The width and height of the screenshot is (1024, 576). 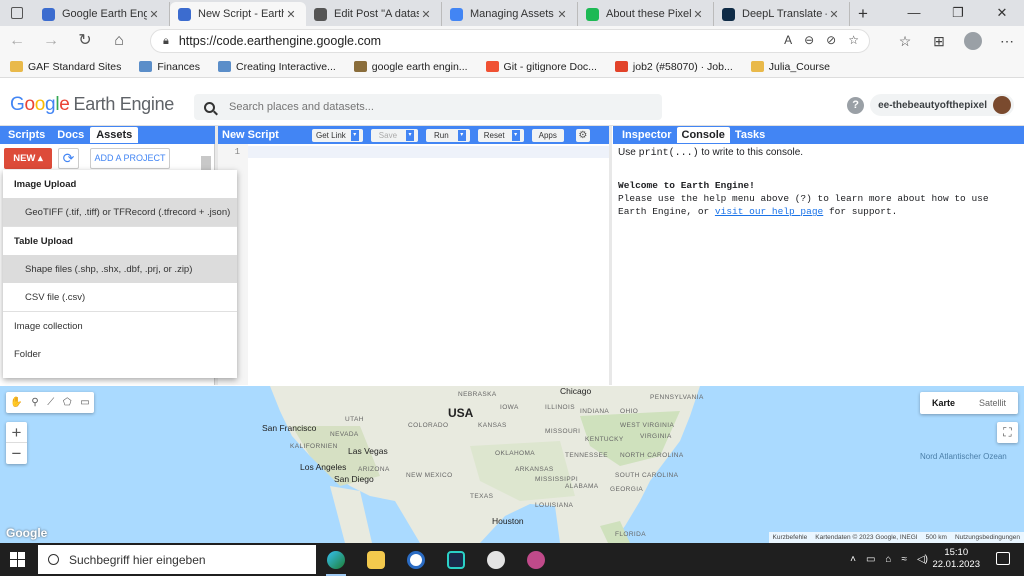 I want to click on refresh-icon: ⟳, so click(x=68, y=158).